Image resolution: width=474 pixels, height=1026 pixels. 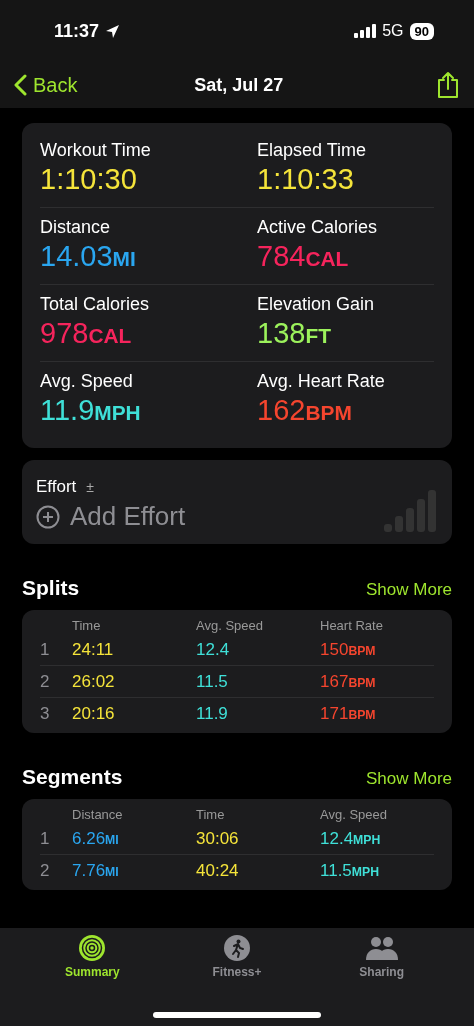 I want to click on table-cell-text: 26:02, so click(x=94, y=681).